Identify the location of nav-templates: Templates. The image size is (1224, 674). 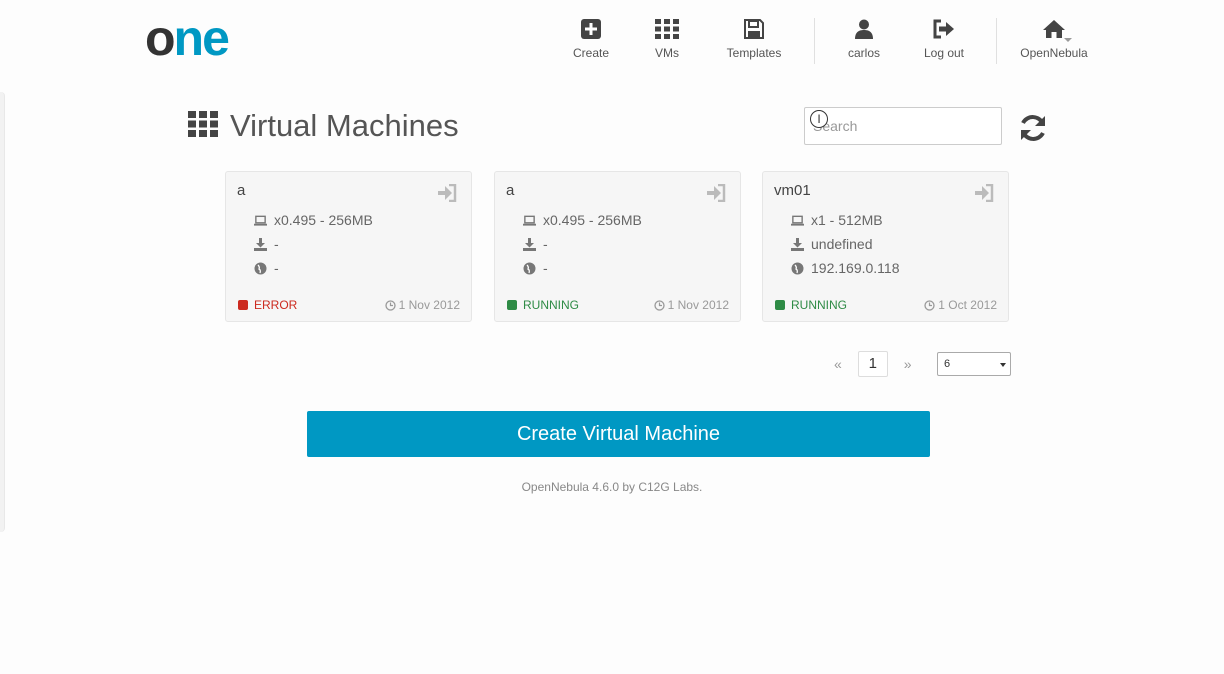
(754, 39).